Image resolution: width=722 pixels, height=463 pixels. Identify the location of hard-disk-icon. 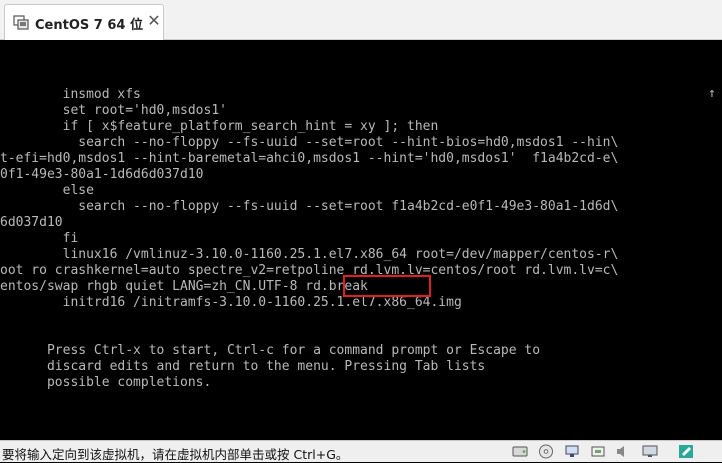
(520, 451).